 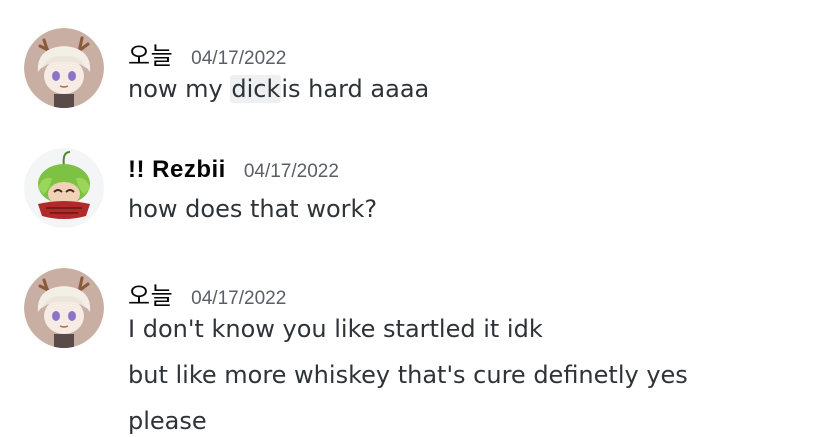 What do you see at coordinates (167, 421) in the screenshot?
I see `message-text: please` at bounding box center [167, 421].